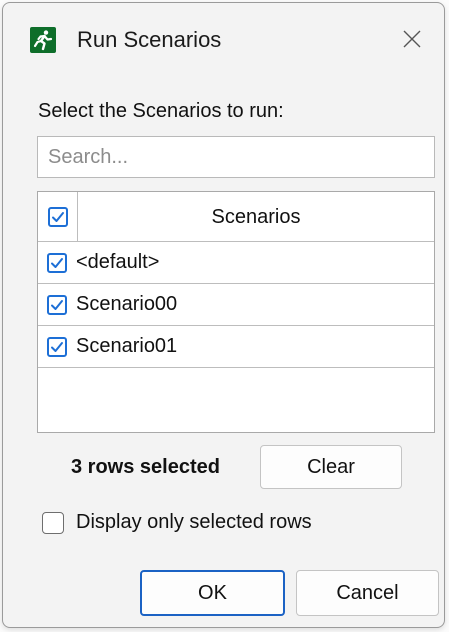 The image size is (449, 632). What do you see at coordinates (236, 305) in the screenshot?
I see `table-row: Scenario00` at bounding box center [236, 305].